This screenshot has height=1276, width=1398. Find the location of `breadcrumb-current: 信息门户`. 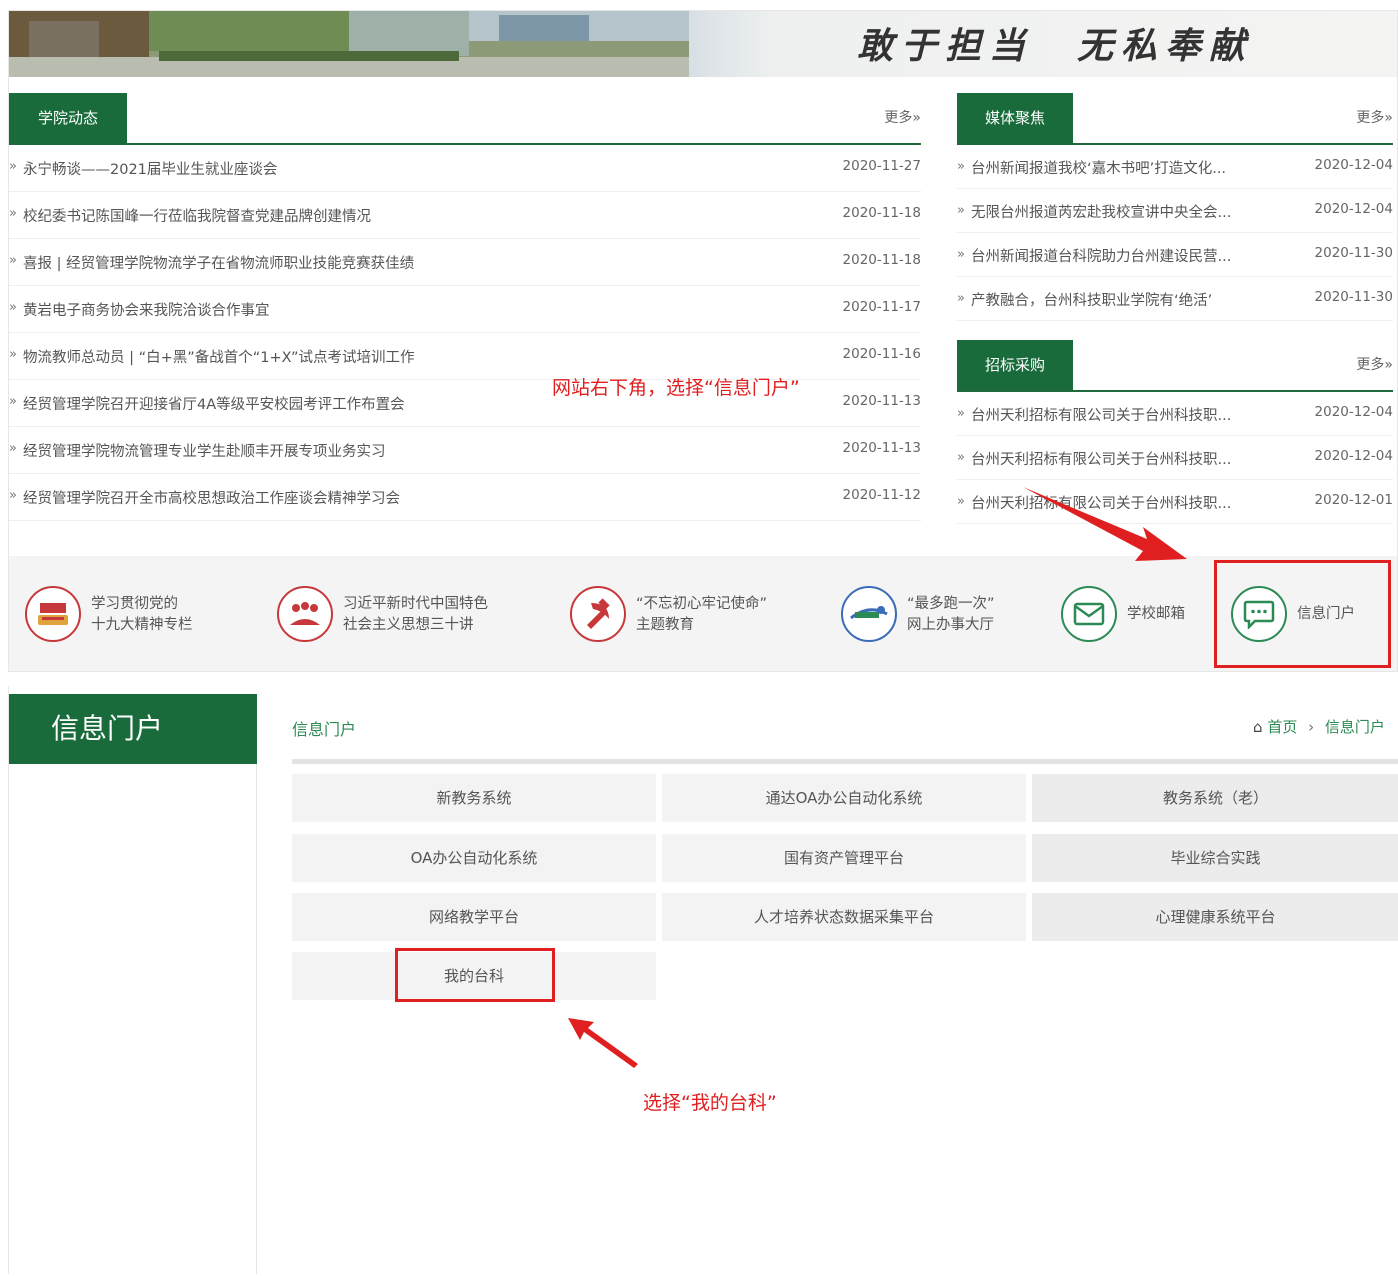

breadcrumb-current: 信息门户 is located at coordinates (1354, 727).